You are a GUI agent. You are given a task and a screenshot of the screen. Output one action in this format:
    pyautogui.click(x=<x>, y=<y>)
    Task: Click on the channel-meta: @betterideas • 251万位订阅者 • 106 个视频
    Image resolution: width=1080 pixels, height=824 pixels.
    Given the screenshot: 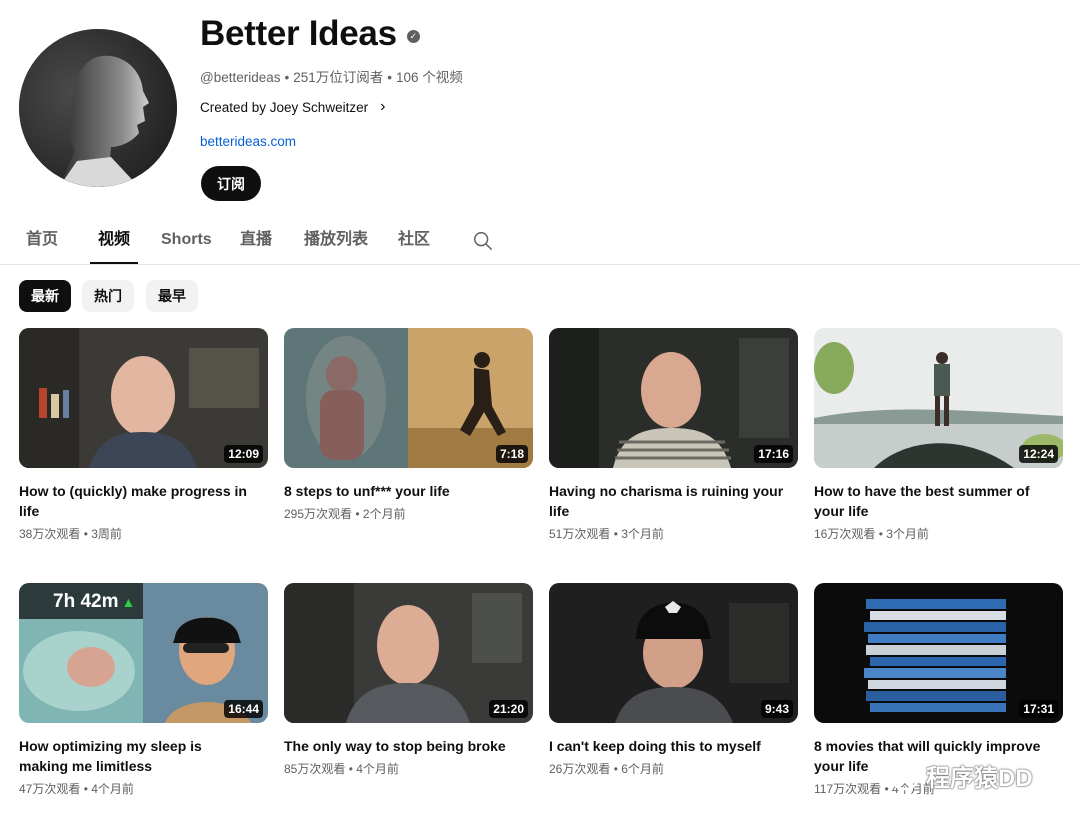 What is the action you would take?
    pyautogui.click(x=331, y=76)
    